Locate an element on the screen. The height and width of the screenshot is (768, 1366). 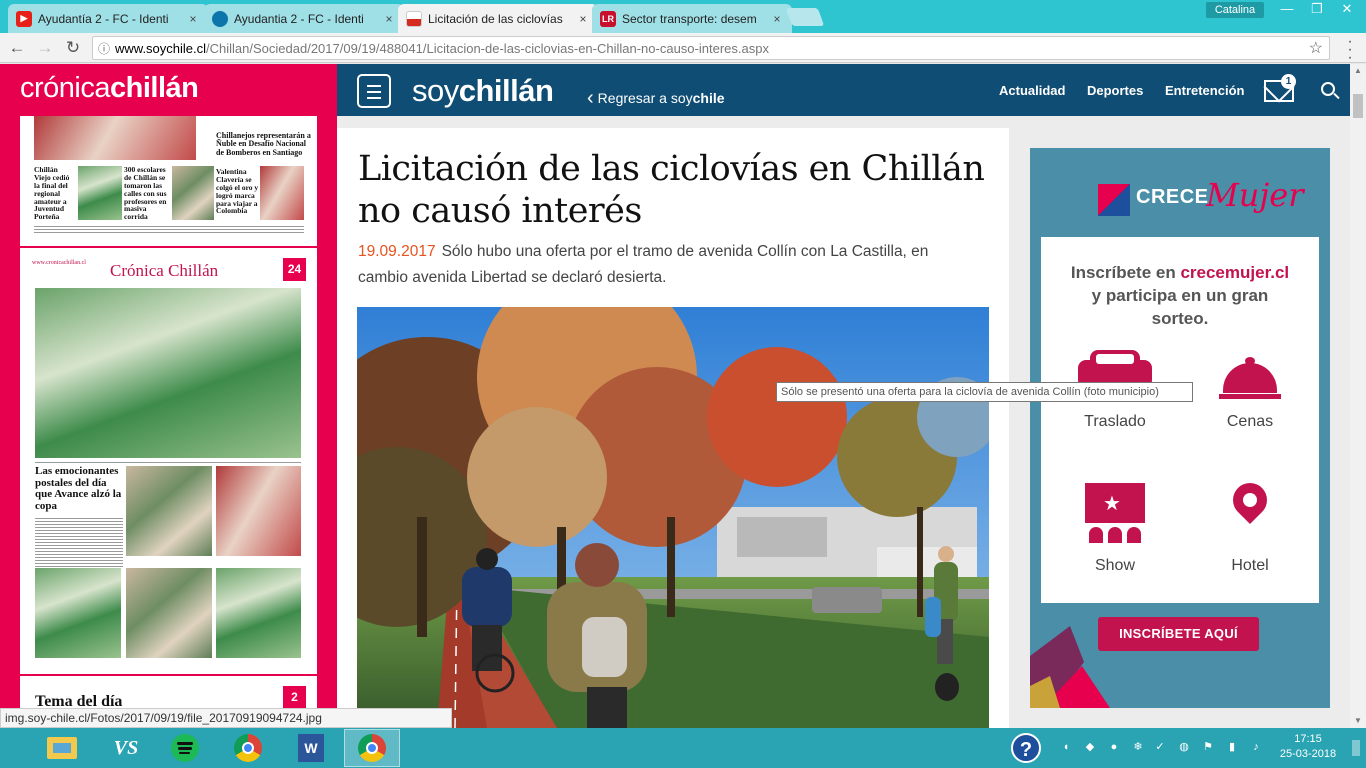
location-pin-icon is located at coordinates (1250, 505).